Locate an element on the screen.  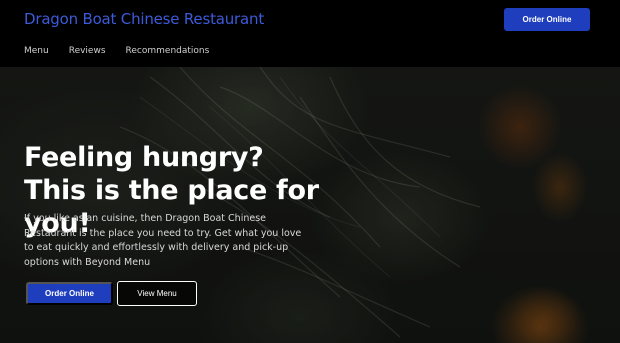
nav-item-menu: Menu is located at coordinates (36, 51).